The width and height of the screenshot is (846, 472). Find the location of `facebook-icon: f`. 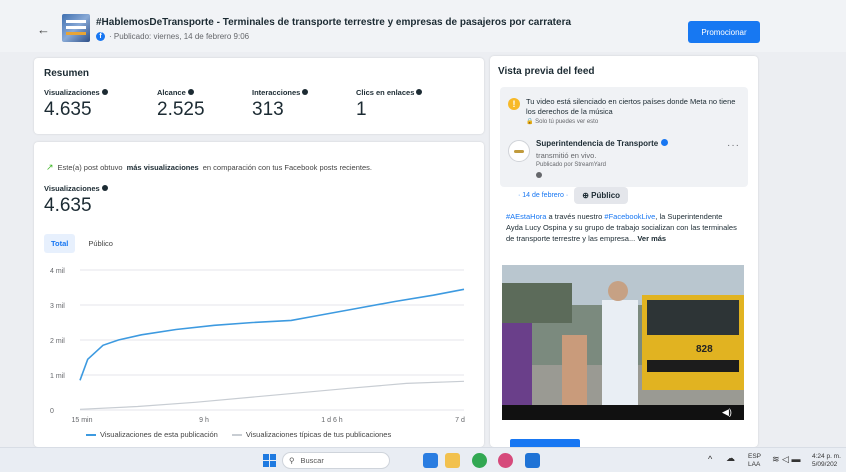

facebook-icon: f is located at coordinates (100, 36).